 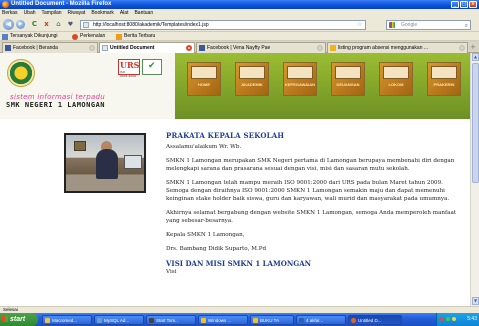 What do you see at coordinates (8, 24) in the screenshot?
I see `back-button: ◀` at bounding box center [8, 24].